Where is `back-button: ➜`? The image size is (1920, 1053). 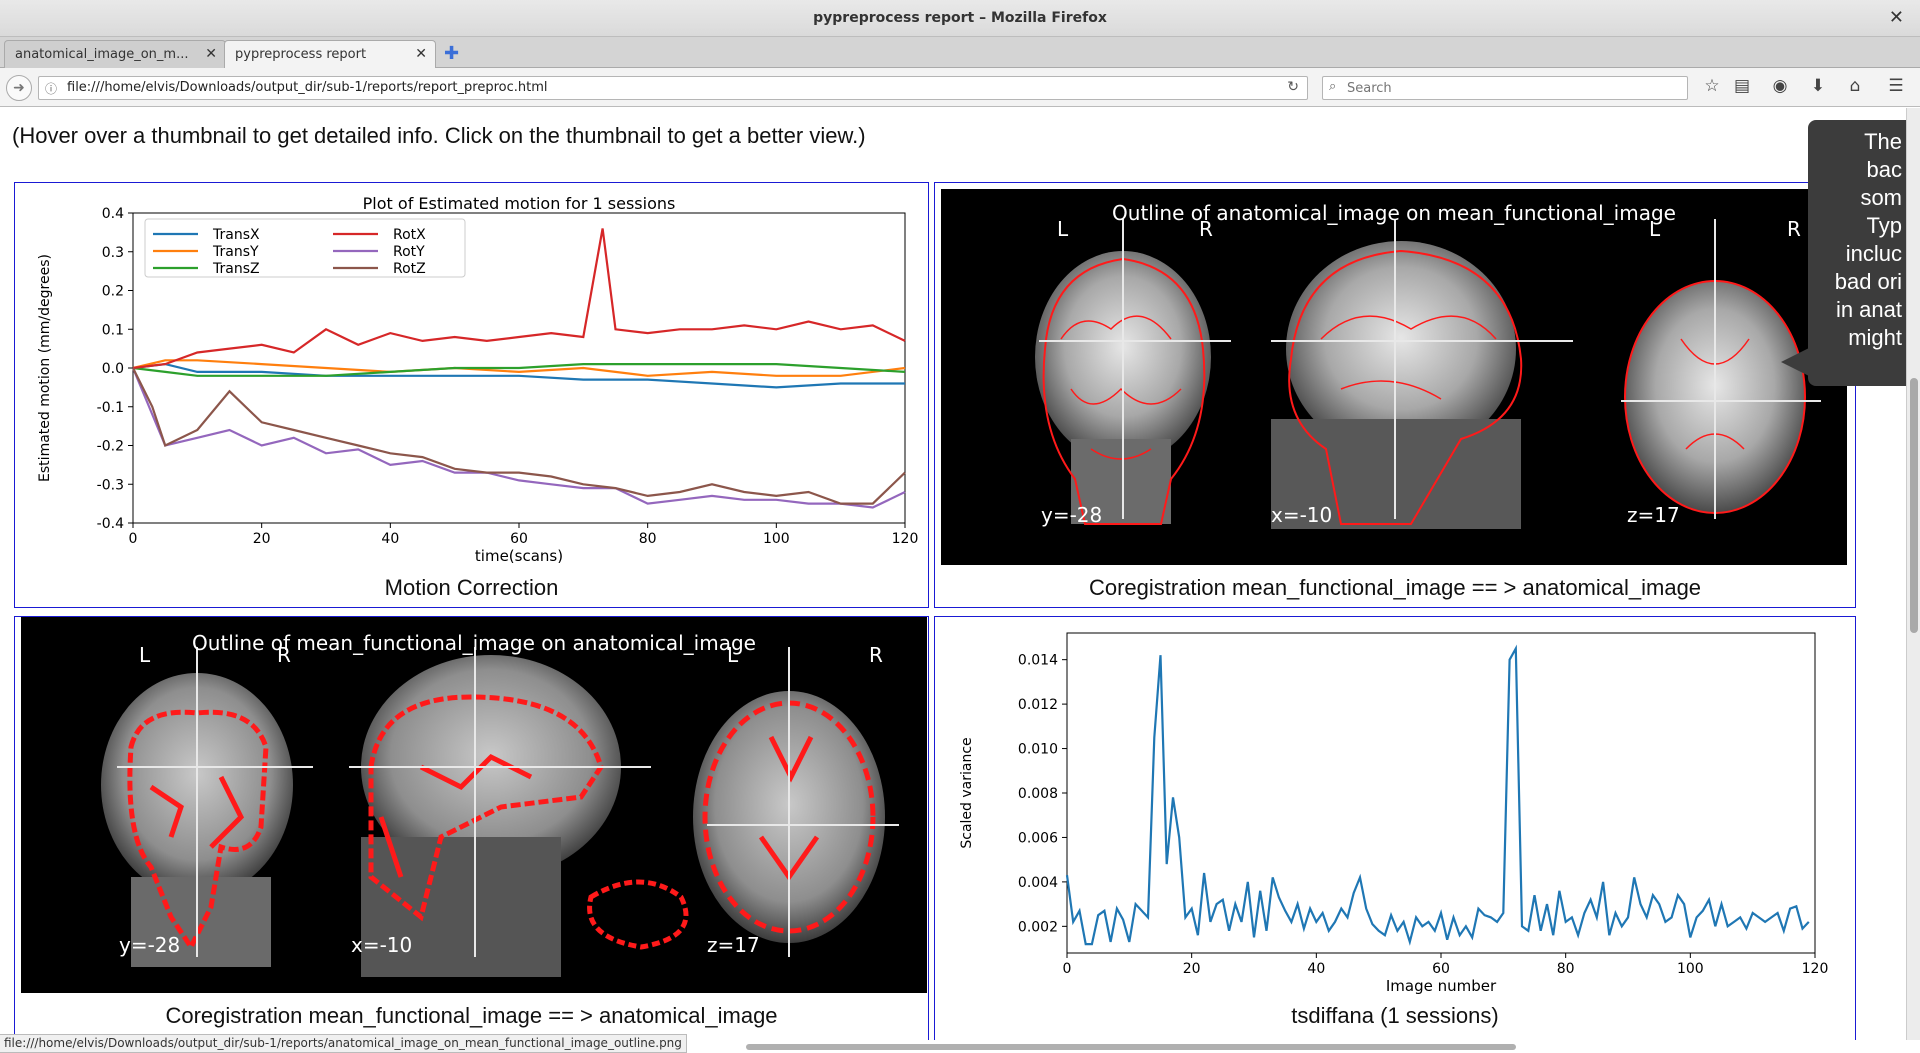 back-button: ➜ is located at coordinates (19, 88).